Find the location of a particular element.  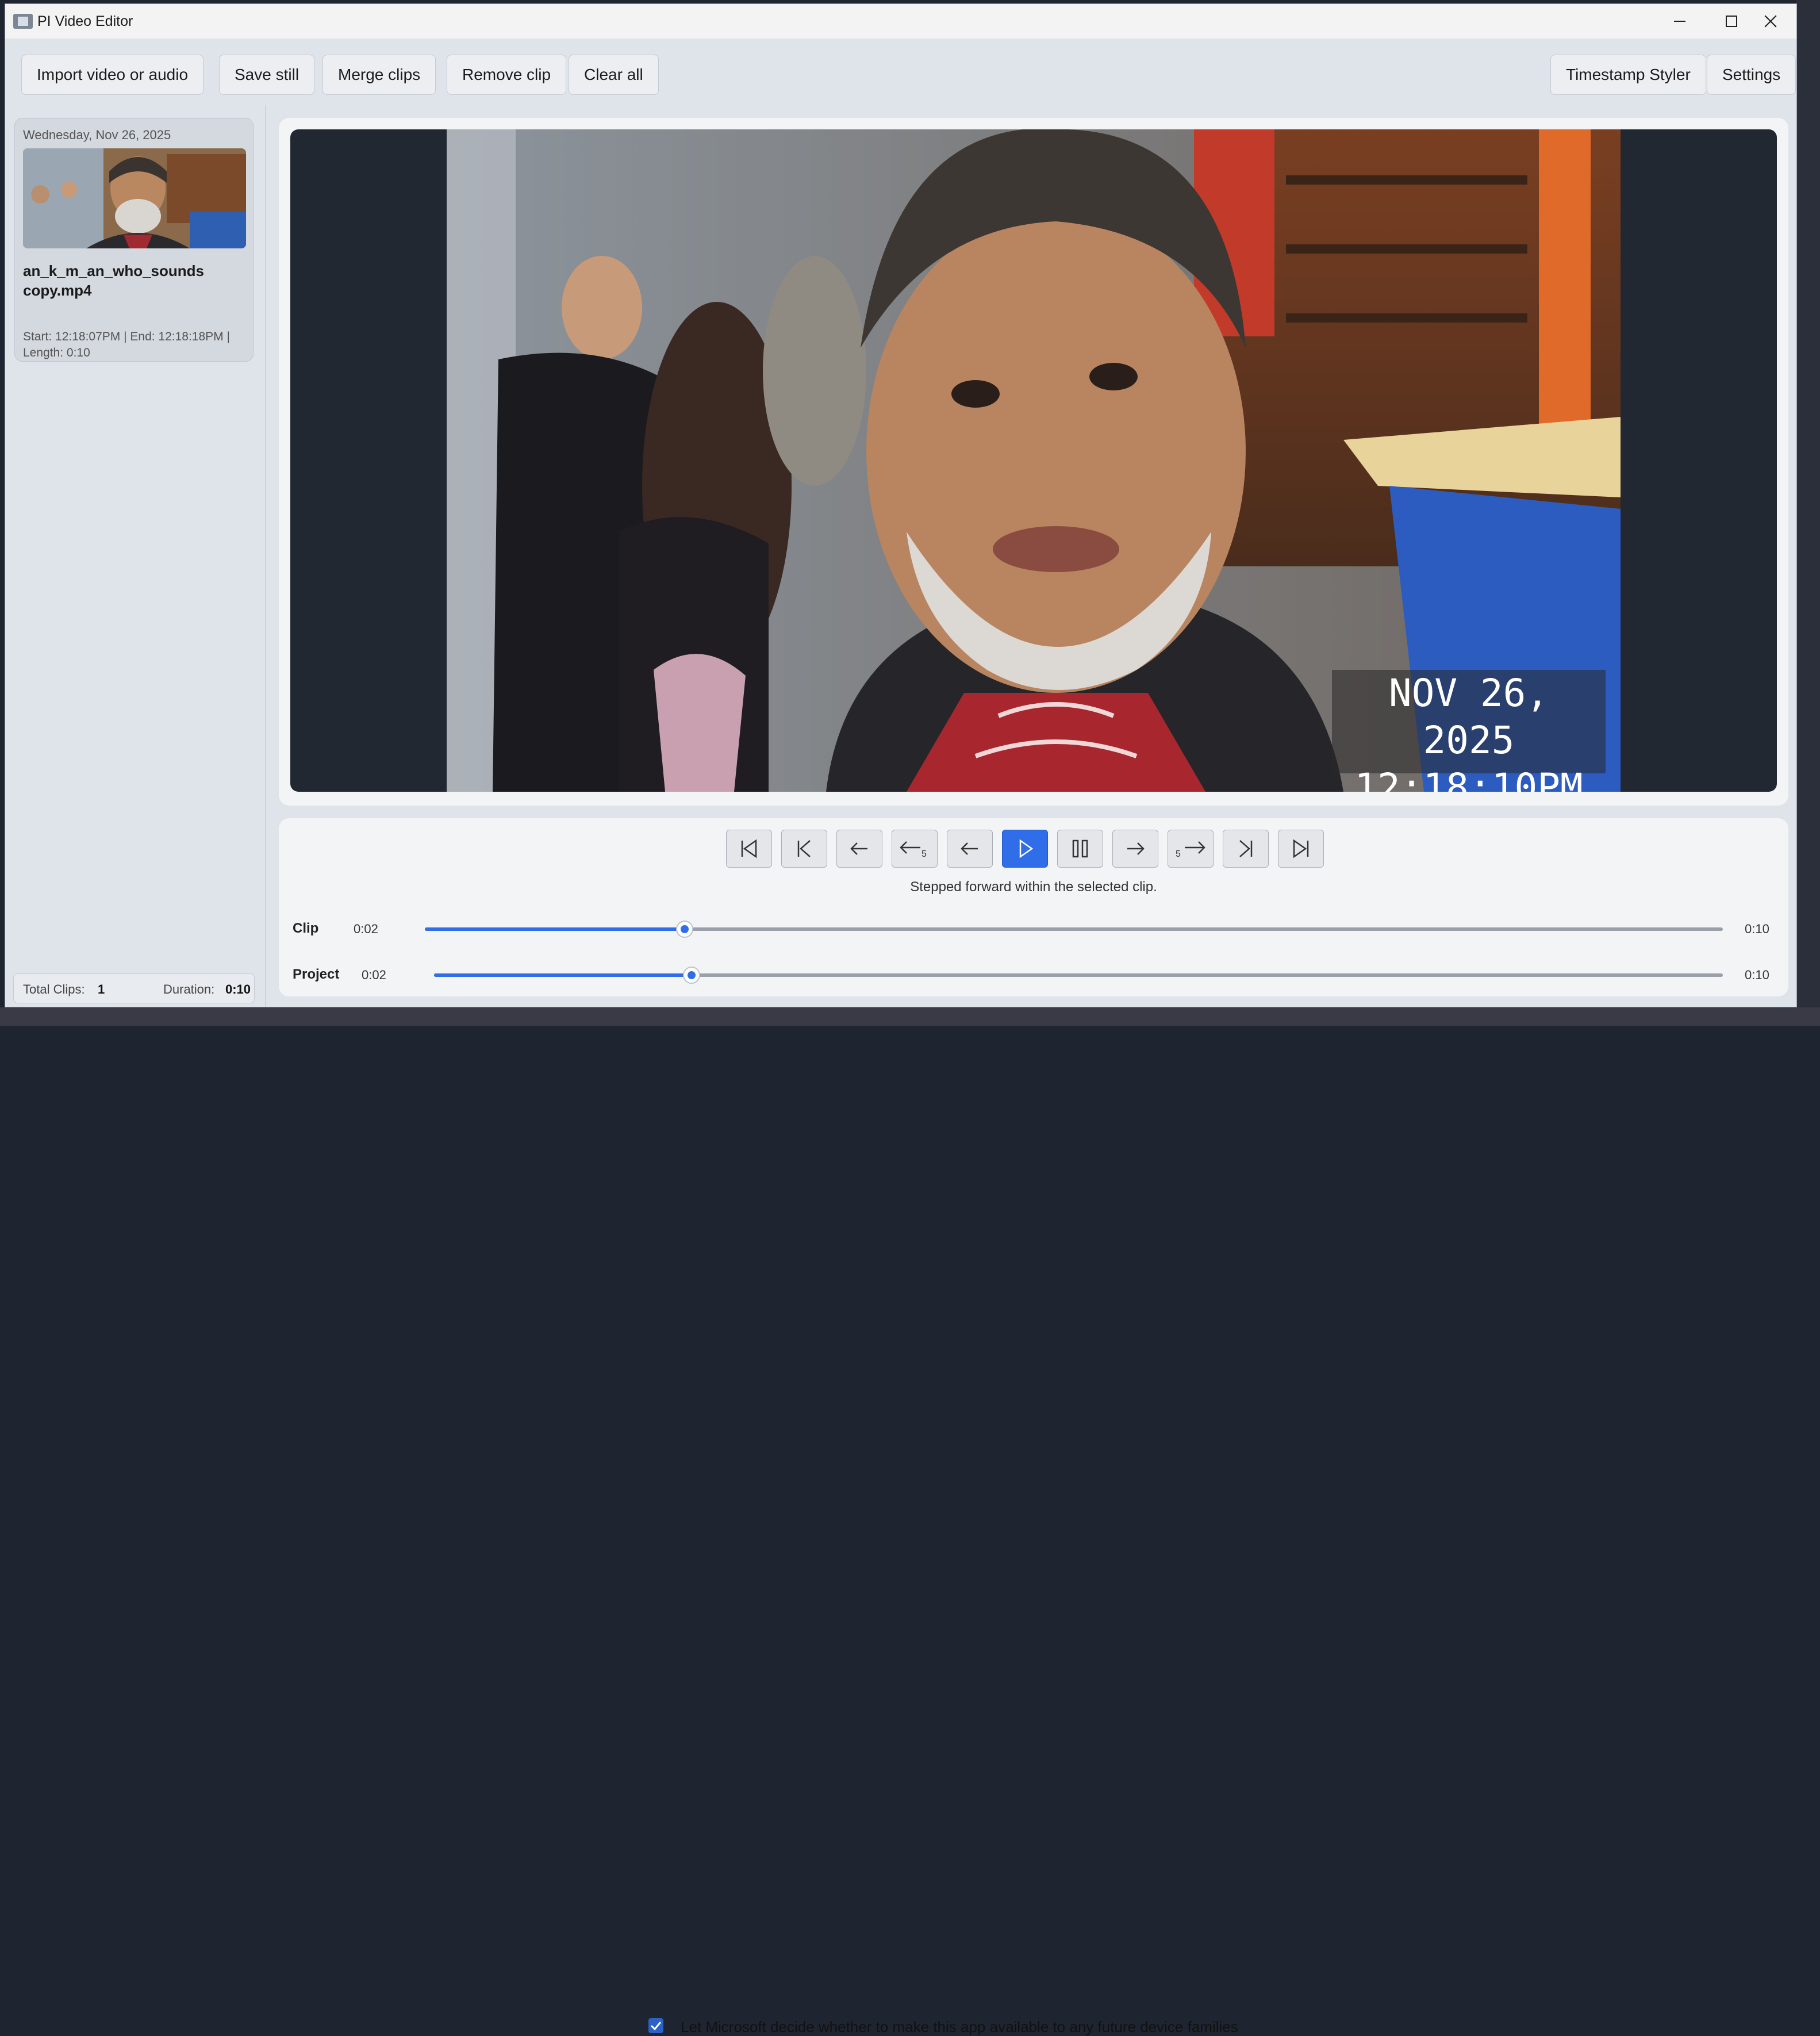

jump-to-start-icon is located at coordinates (749, 849).